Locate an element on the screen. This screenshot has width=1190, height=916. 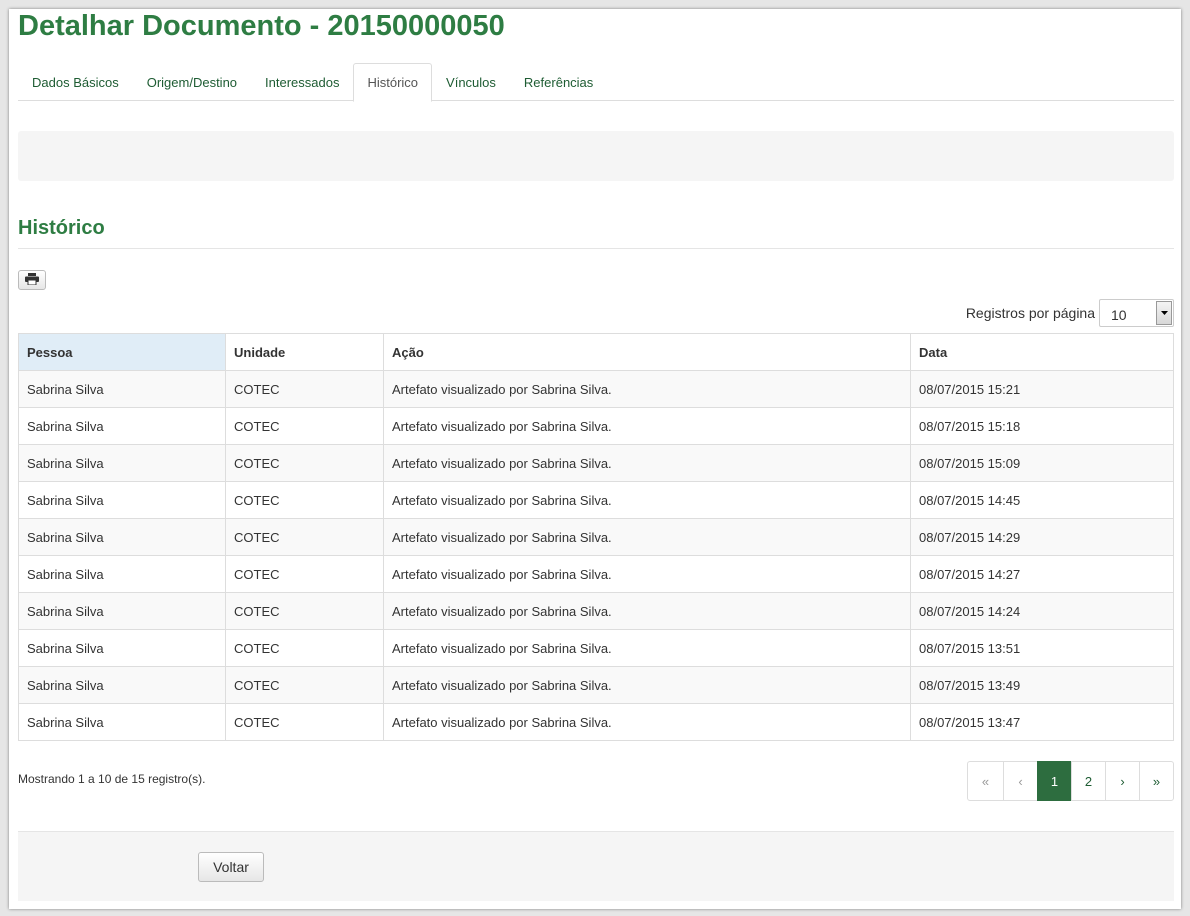
cell-data: 08/07/2015 13:51 is located at coordinates (1042, 648).